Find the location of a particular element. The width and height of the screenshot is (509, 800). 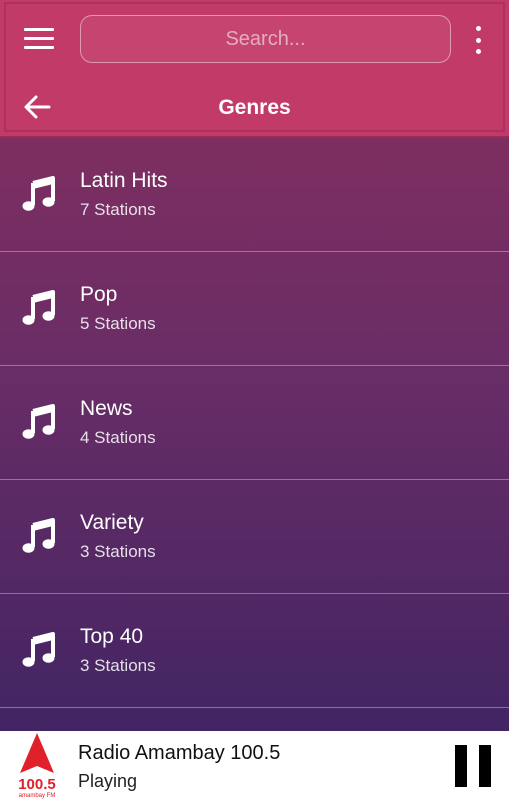

genre-item: News 4 Stations is located at coordinates (254, 423).